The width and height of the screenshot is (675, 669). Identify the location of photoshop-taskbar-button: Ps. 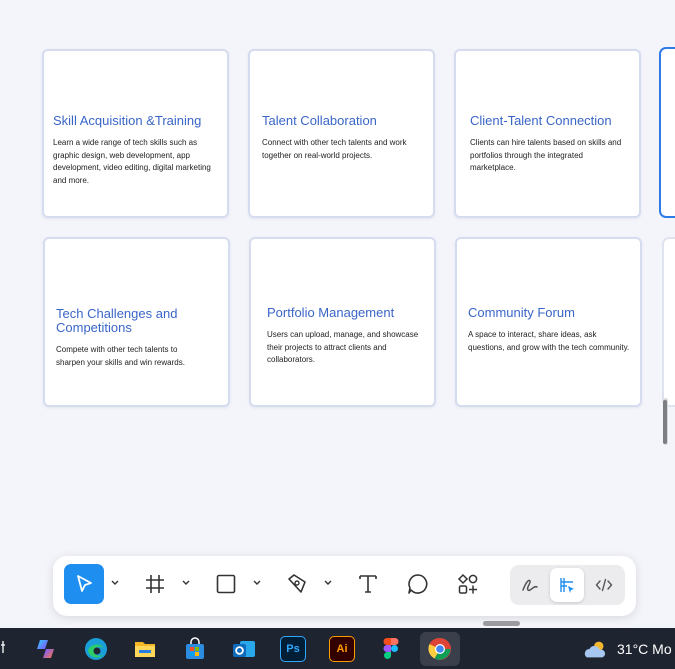
(293, 649).